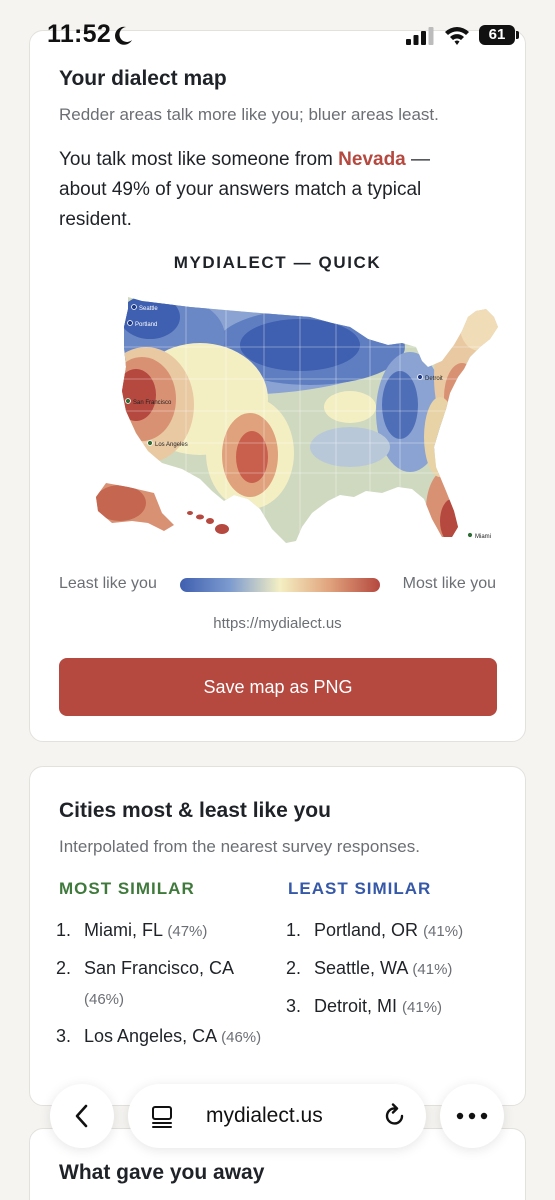 The width and height of the screenshot is (555, 1200). What do you see at coordinates (146, 325) in the screenshot?
I see `map-label-portland: Portland` at bounding box center [146, 325].